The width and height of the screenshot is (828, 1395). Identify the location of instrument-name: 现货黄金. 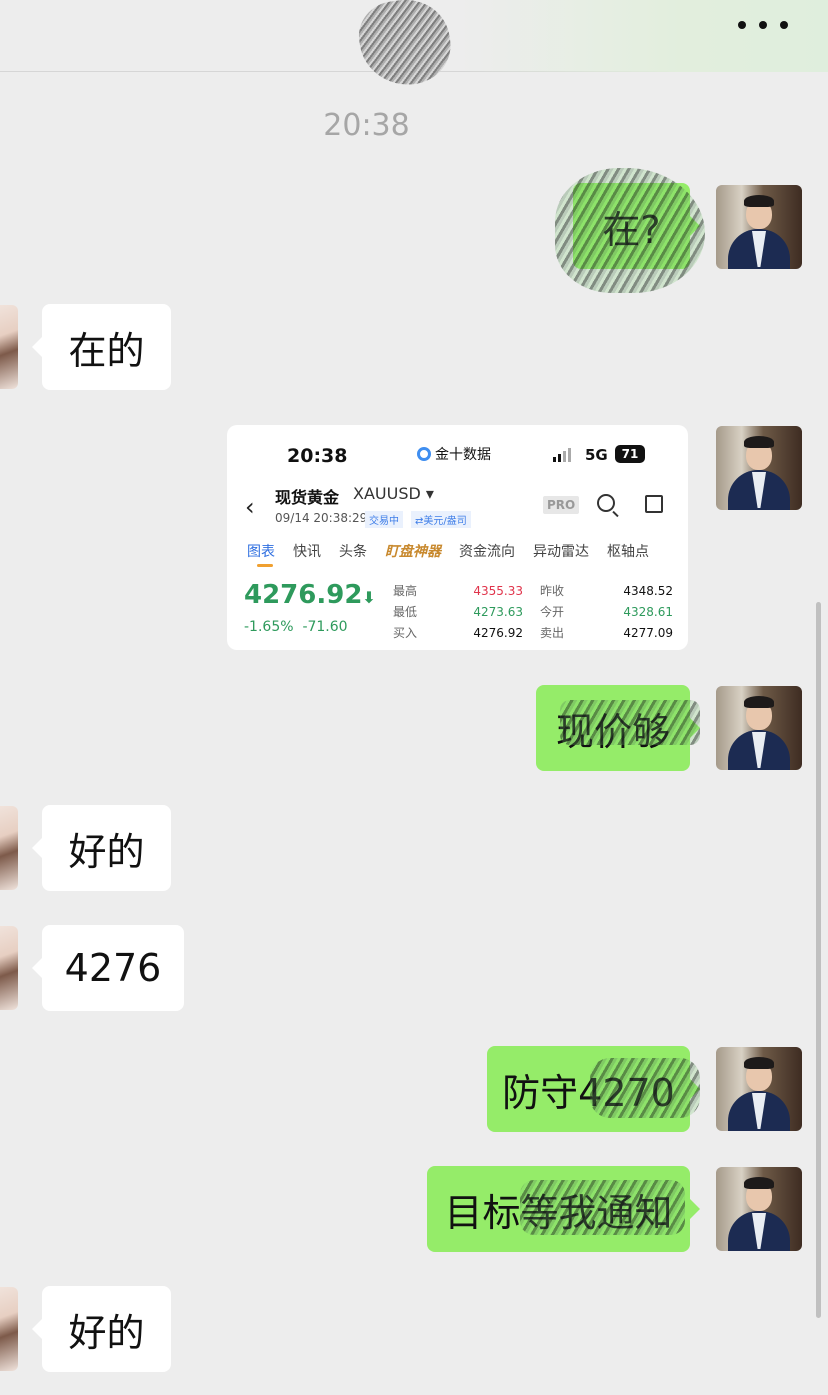
(307, 497).